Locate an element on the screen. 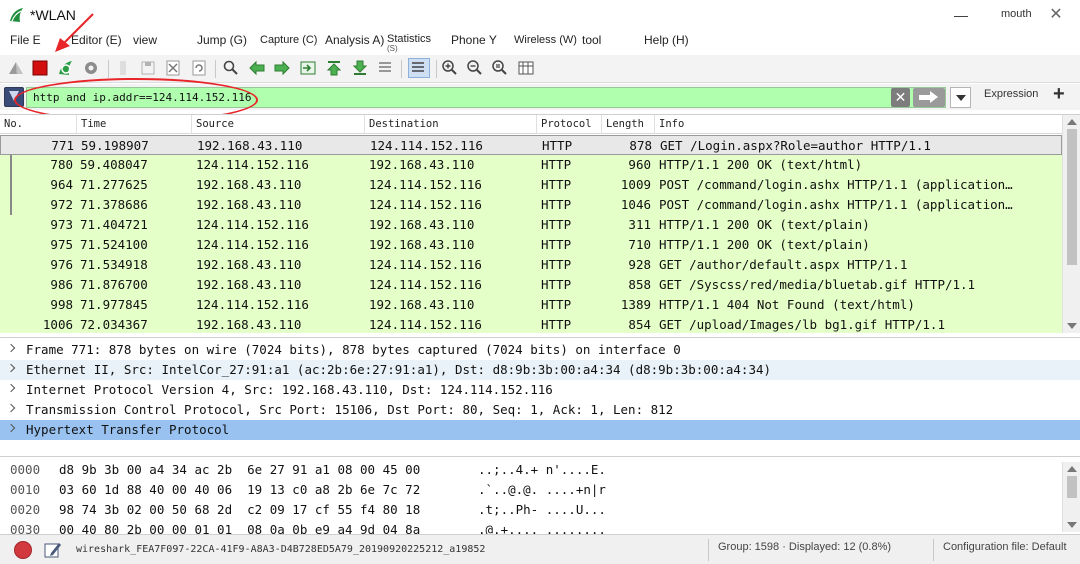  go-last-icon is located at coordinates (360, 68).